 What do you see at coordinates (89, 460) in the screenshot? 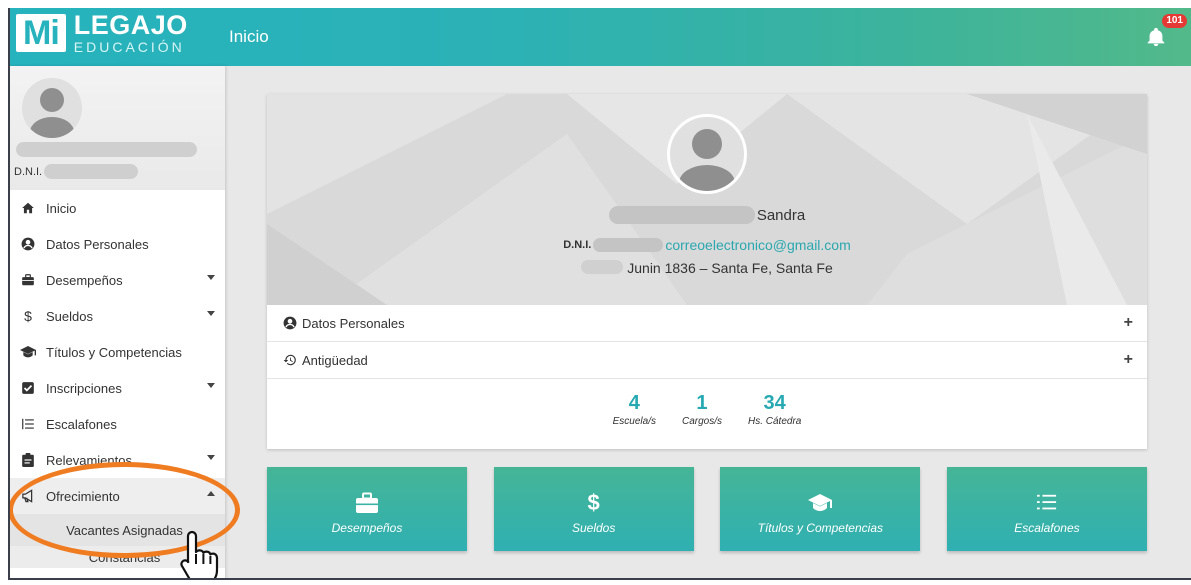
I see `sidebar-item-label: Relevamientos` at bounding box center [89, 460].